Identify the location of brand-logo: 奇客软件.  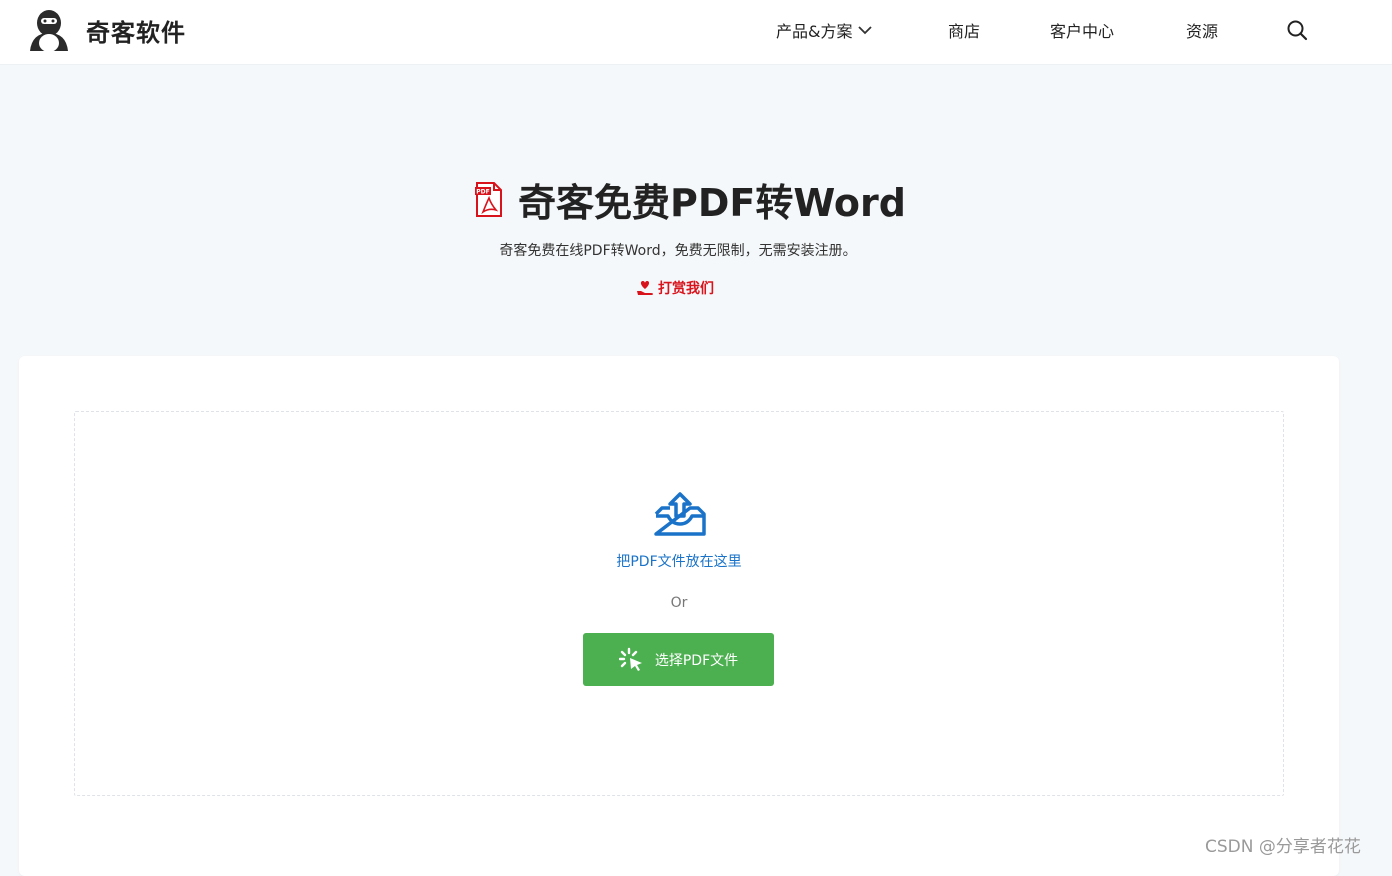
(105, 30).